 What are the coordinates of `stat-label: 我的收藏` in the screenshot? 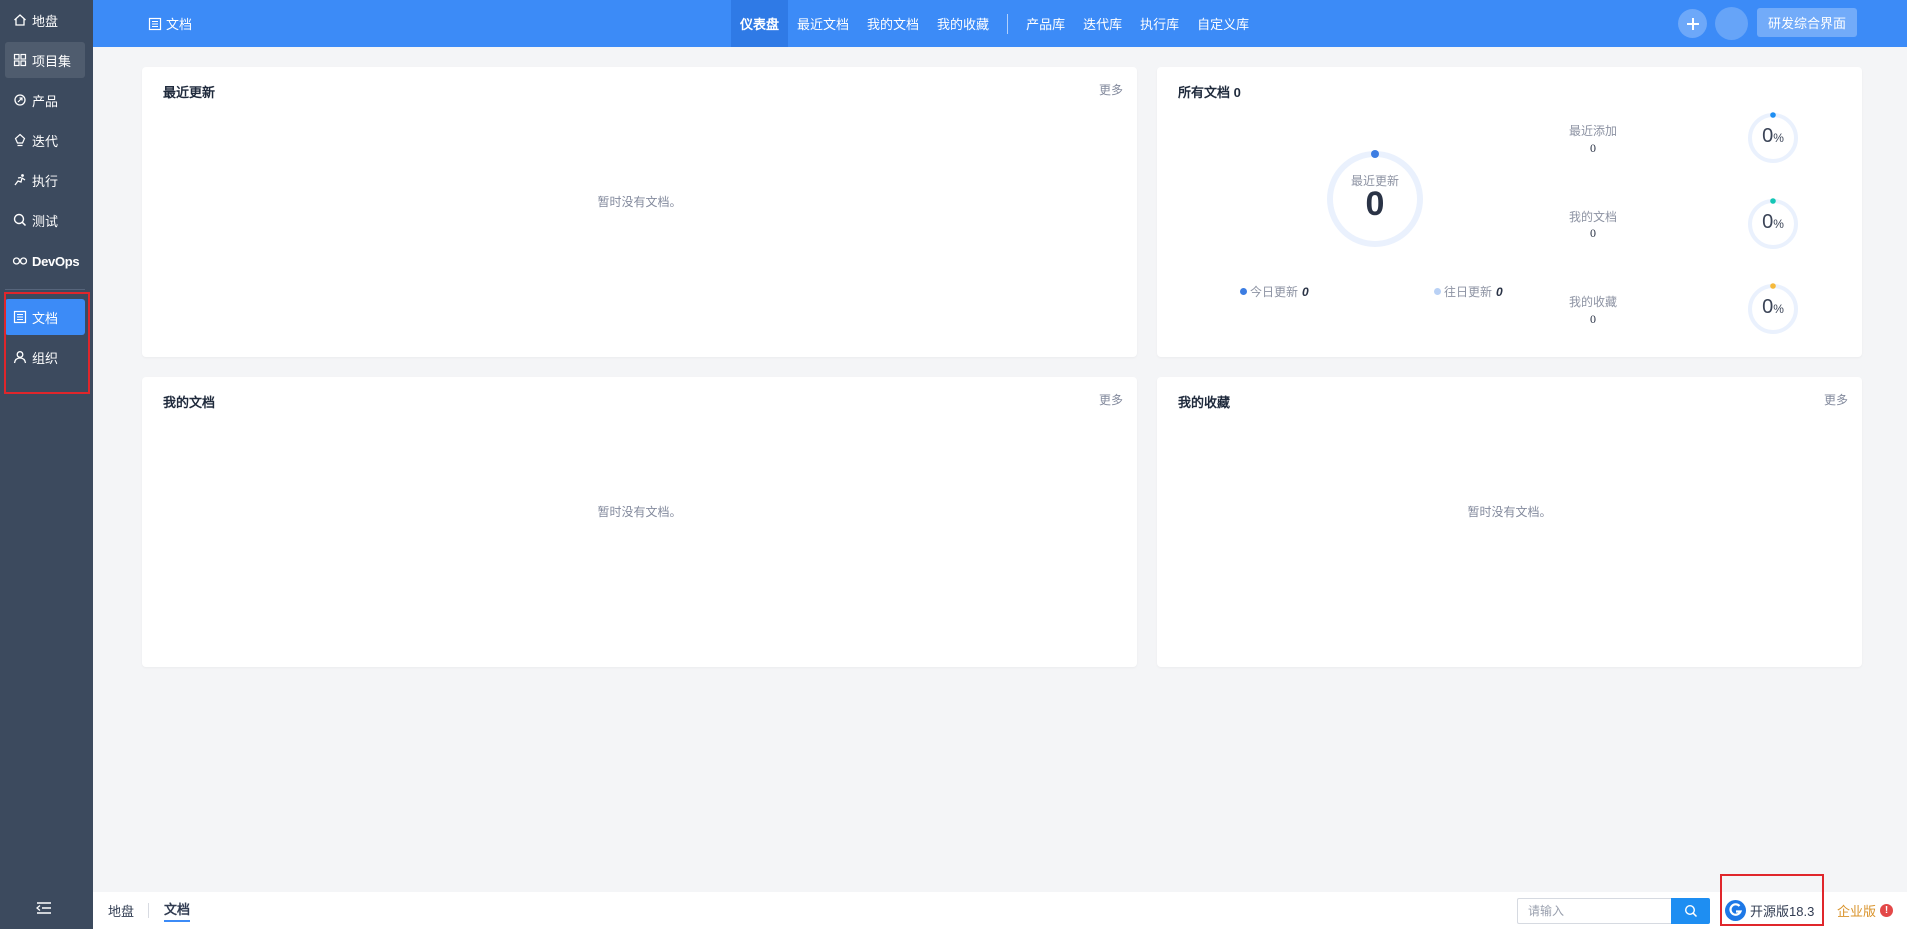 It's located at (1592, 302).